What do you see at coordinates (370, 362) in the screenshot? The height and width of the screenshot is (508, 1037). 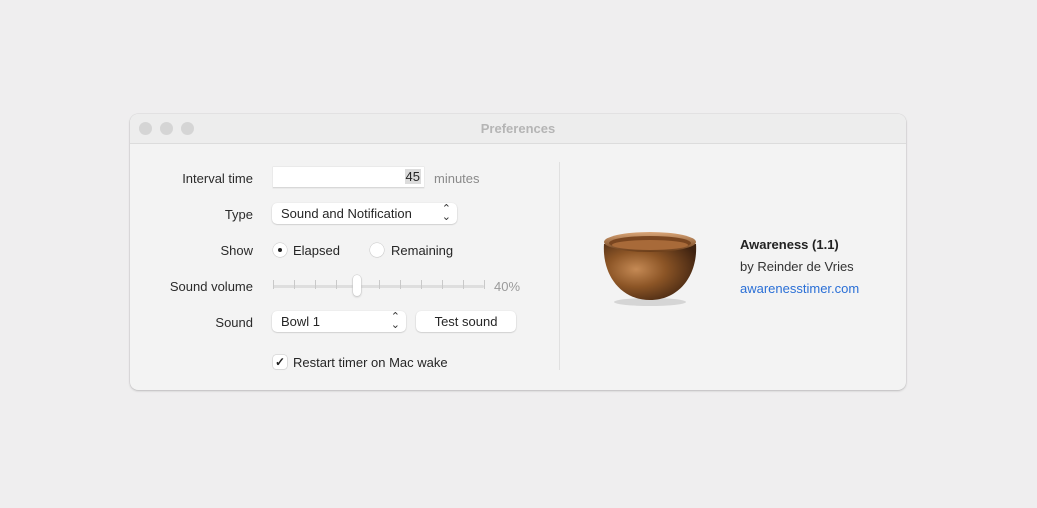 I see `restart-checkbox-label: Restart timer on Mac wake` at bounding box center [370, 362].